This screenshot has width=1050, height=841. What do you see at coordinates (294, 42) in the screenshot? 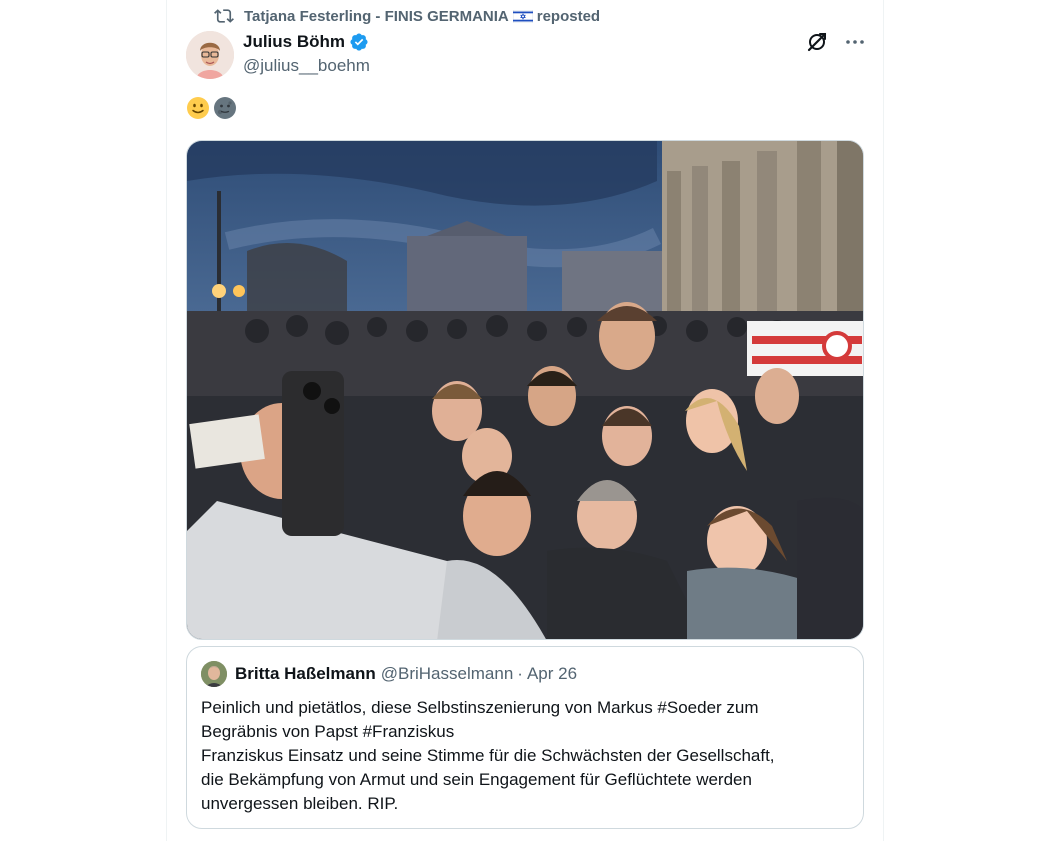
I see `author-display-name: Julius Böhm` at bounding box center [294, 42].